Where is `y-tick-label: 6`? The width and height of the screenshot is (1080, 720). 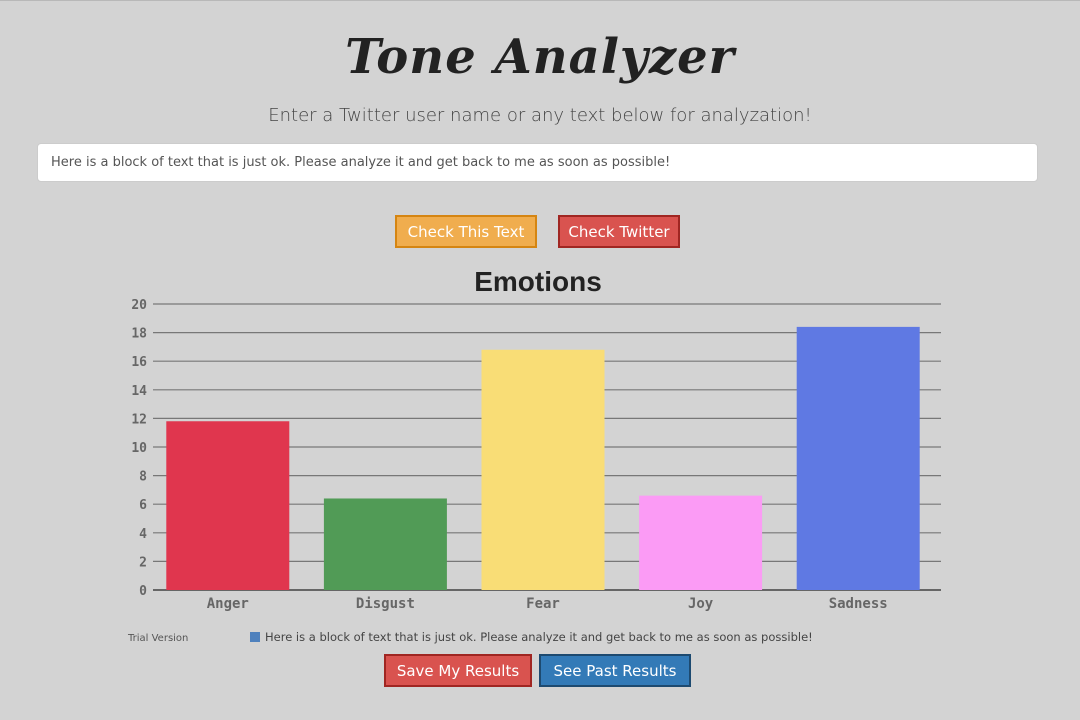 y-tick-label: 6 is located at coordinates (143, 505).